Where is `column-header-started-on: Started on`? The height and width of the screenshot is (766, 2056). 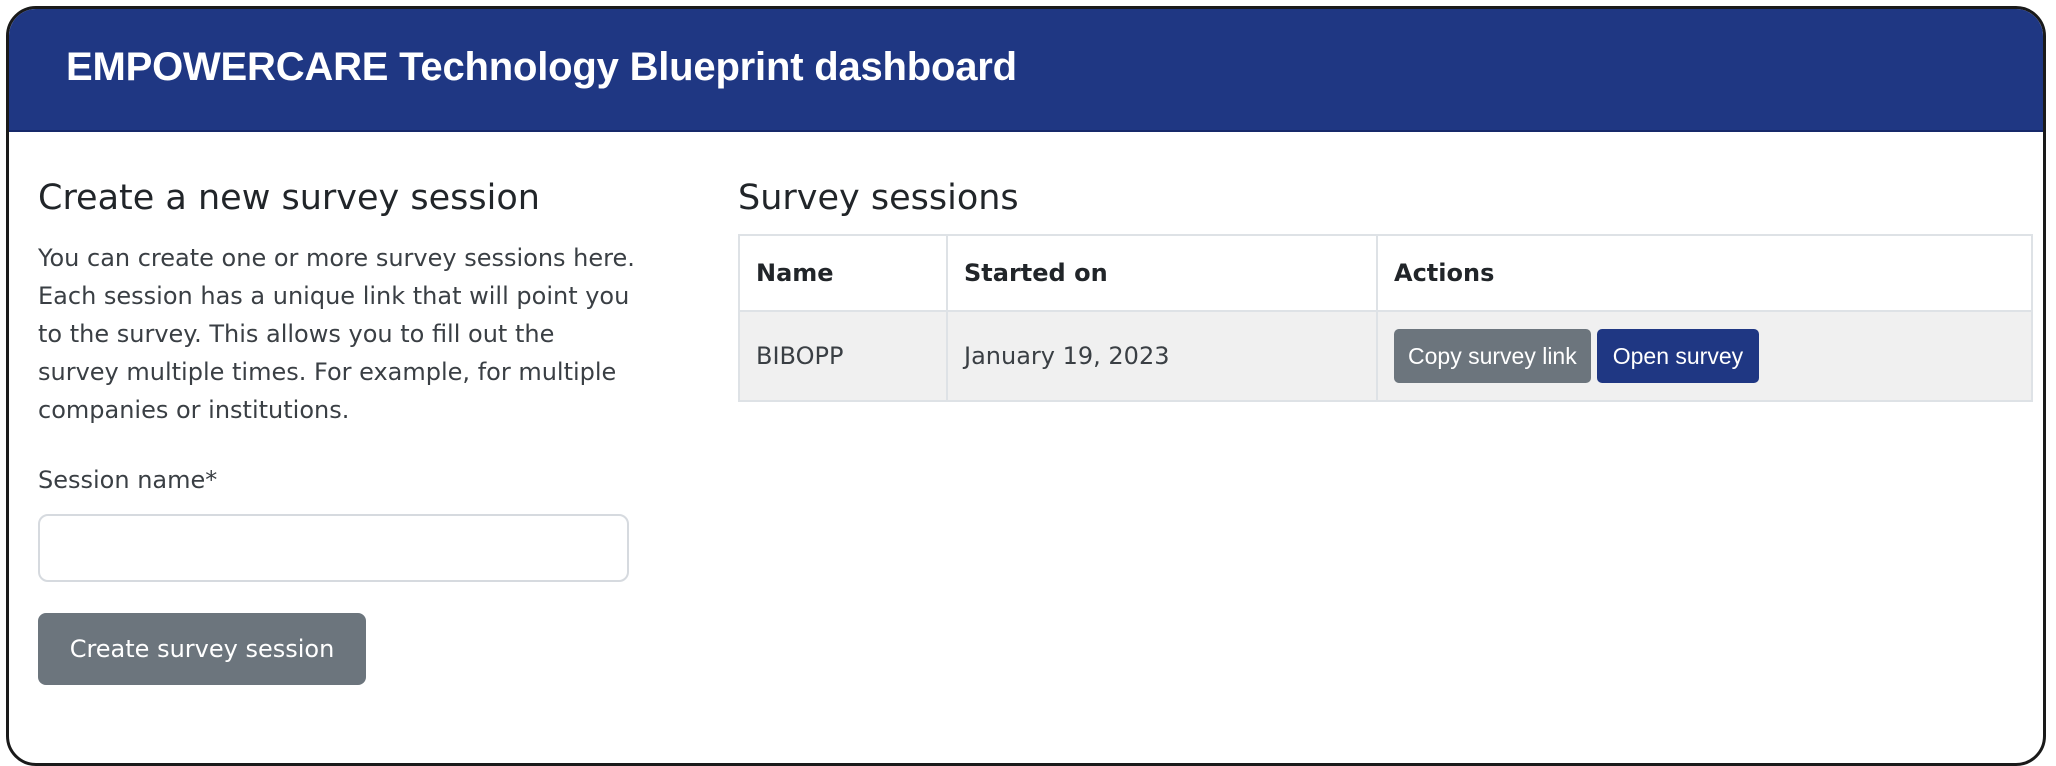 column-header-started-on: Started on is located at coordinates (1162, 273).